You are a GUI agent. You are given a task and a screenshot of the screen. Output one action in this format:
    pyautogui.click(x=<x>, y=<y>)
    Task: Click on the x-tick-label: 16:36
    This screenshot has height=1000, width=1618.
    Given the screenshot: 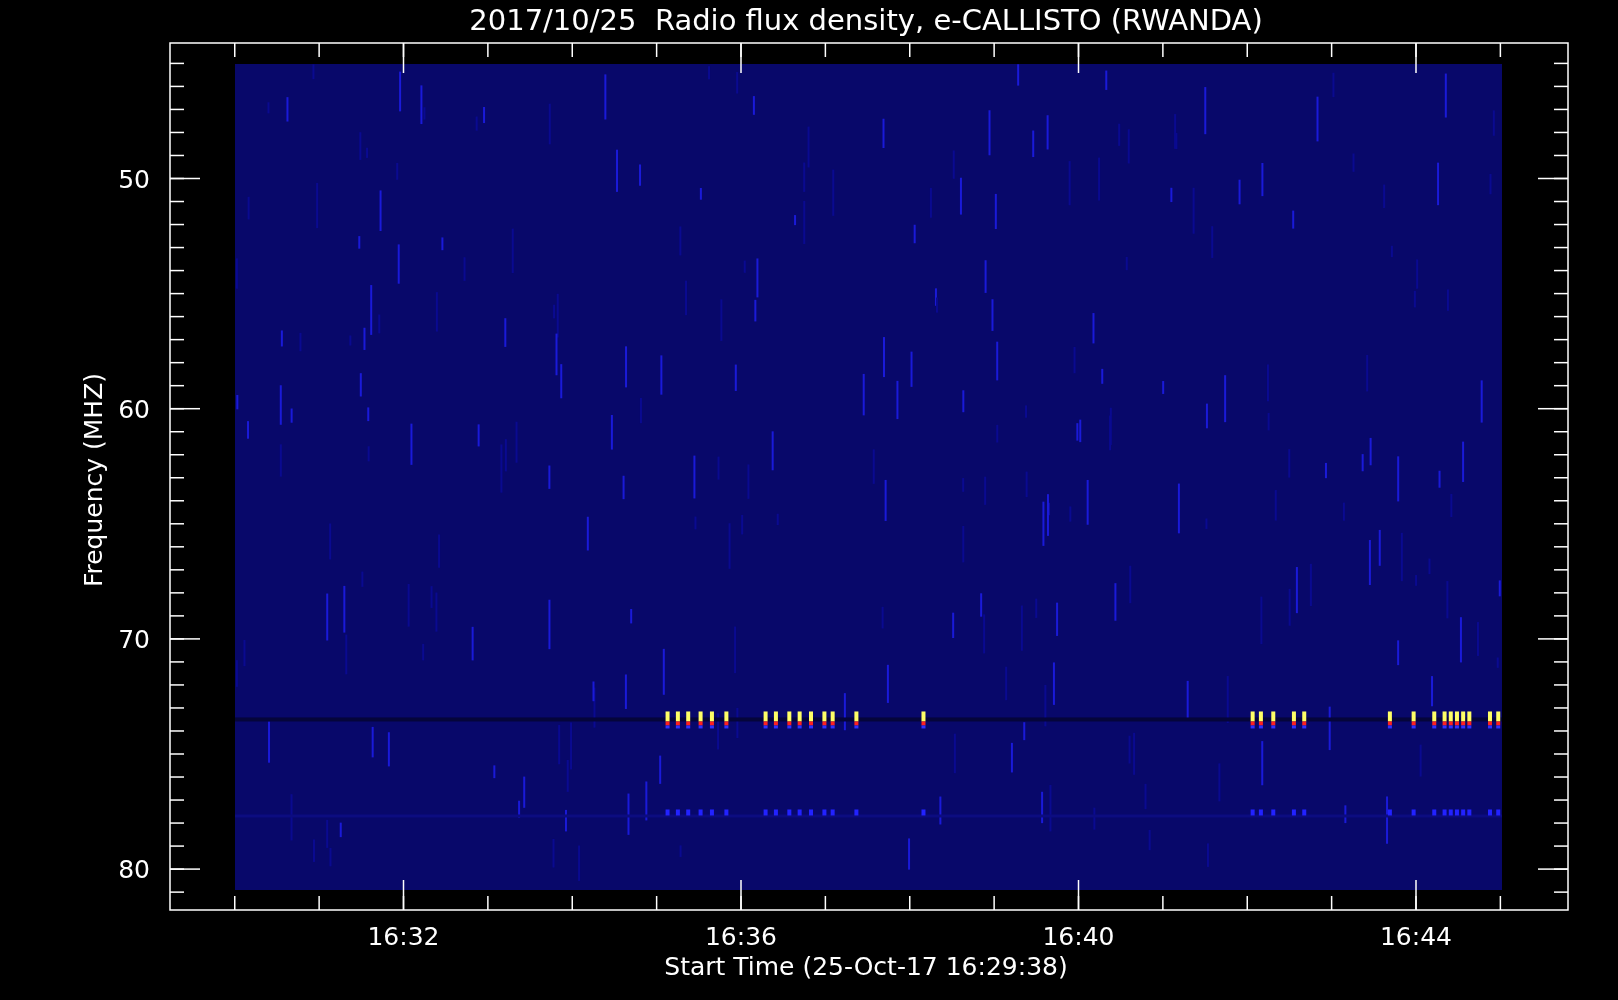 What is the action you would take?
    pyautogui.click(x=741, y=936)
    